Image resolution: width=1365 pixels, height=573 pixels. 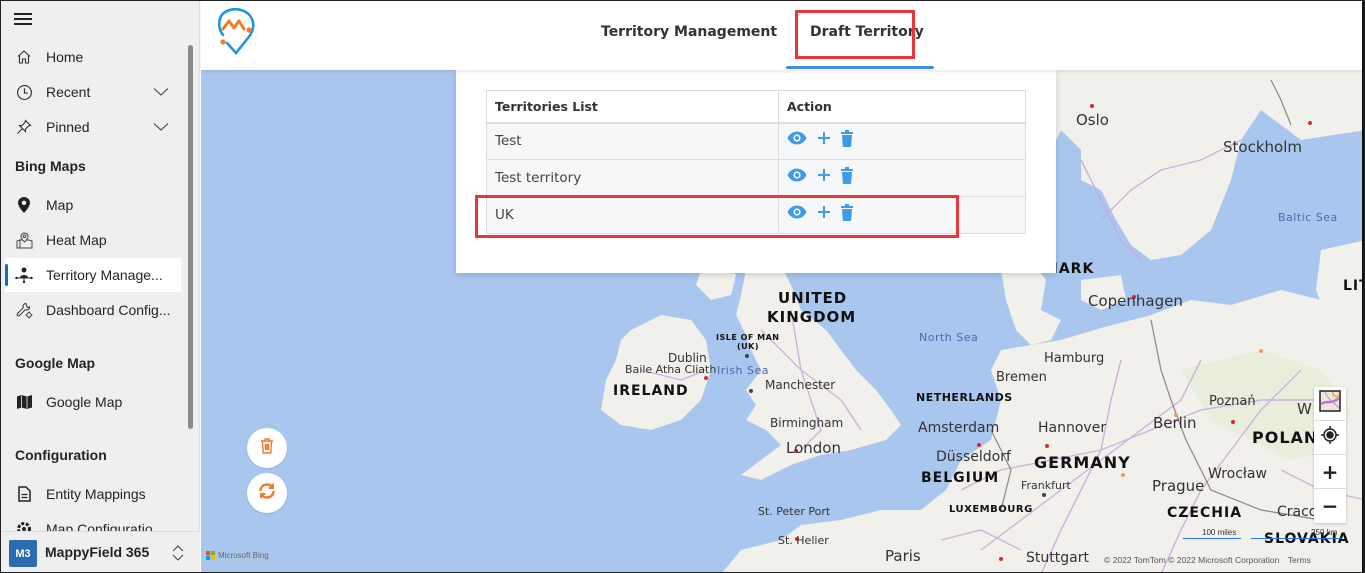 I want to click on sidebar-item-heat-map: Heat Map, so click(x=93, y=240).